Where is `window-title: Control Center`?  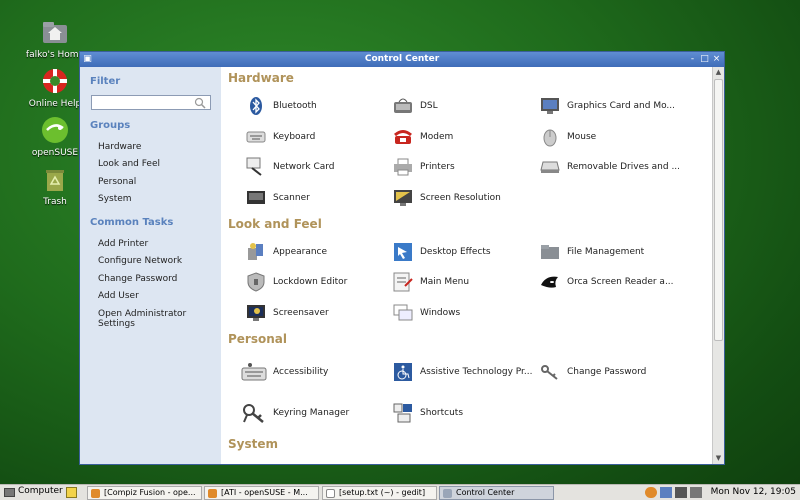
window-title: Control Center is located at coordinates (402, 59).